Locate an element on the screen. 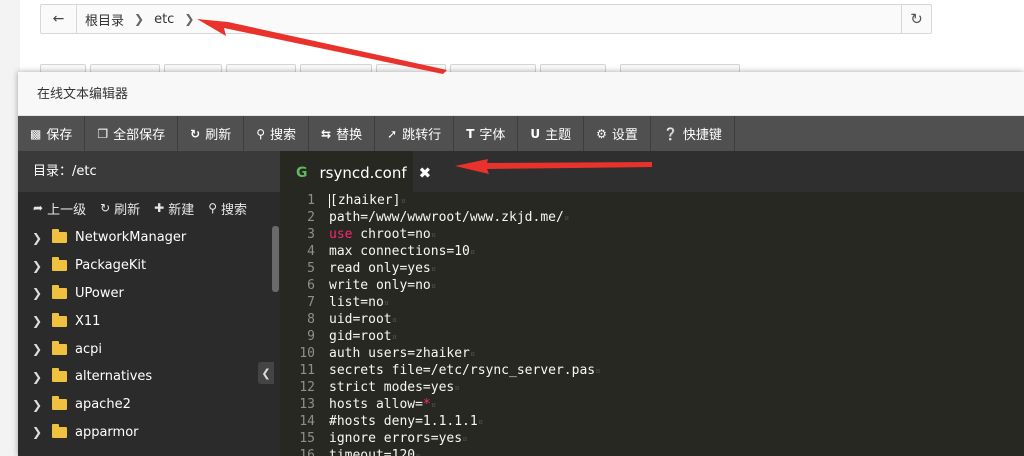  folder-item: ❯ PackageKit is located at coordinates (144, 266).